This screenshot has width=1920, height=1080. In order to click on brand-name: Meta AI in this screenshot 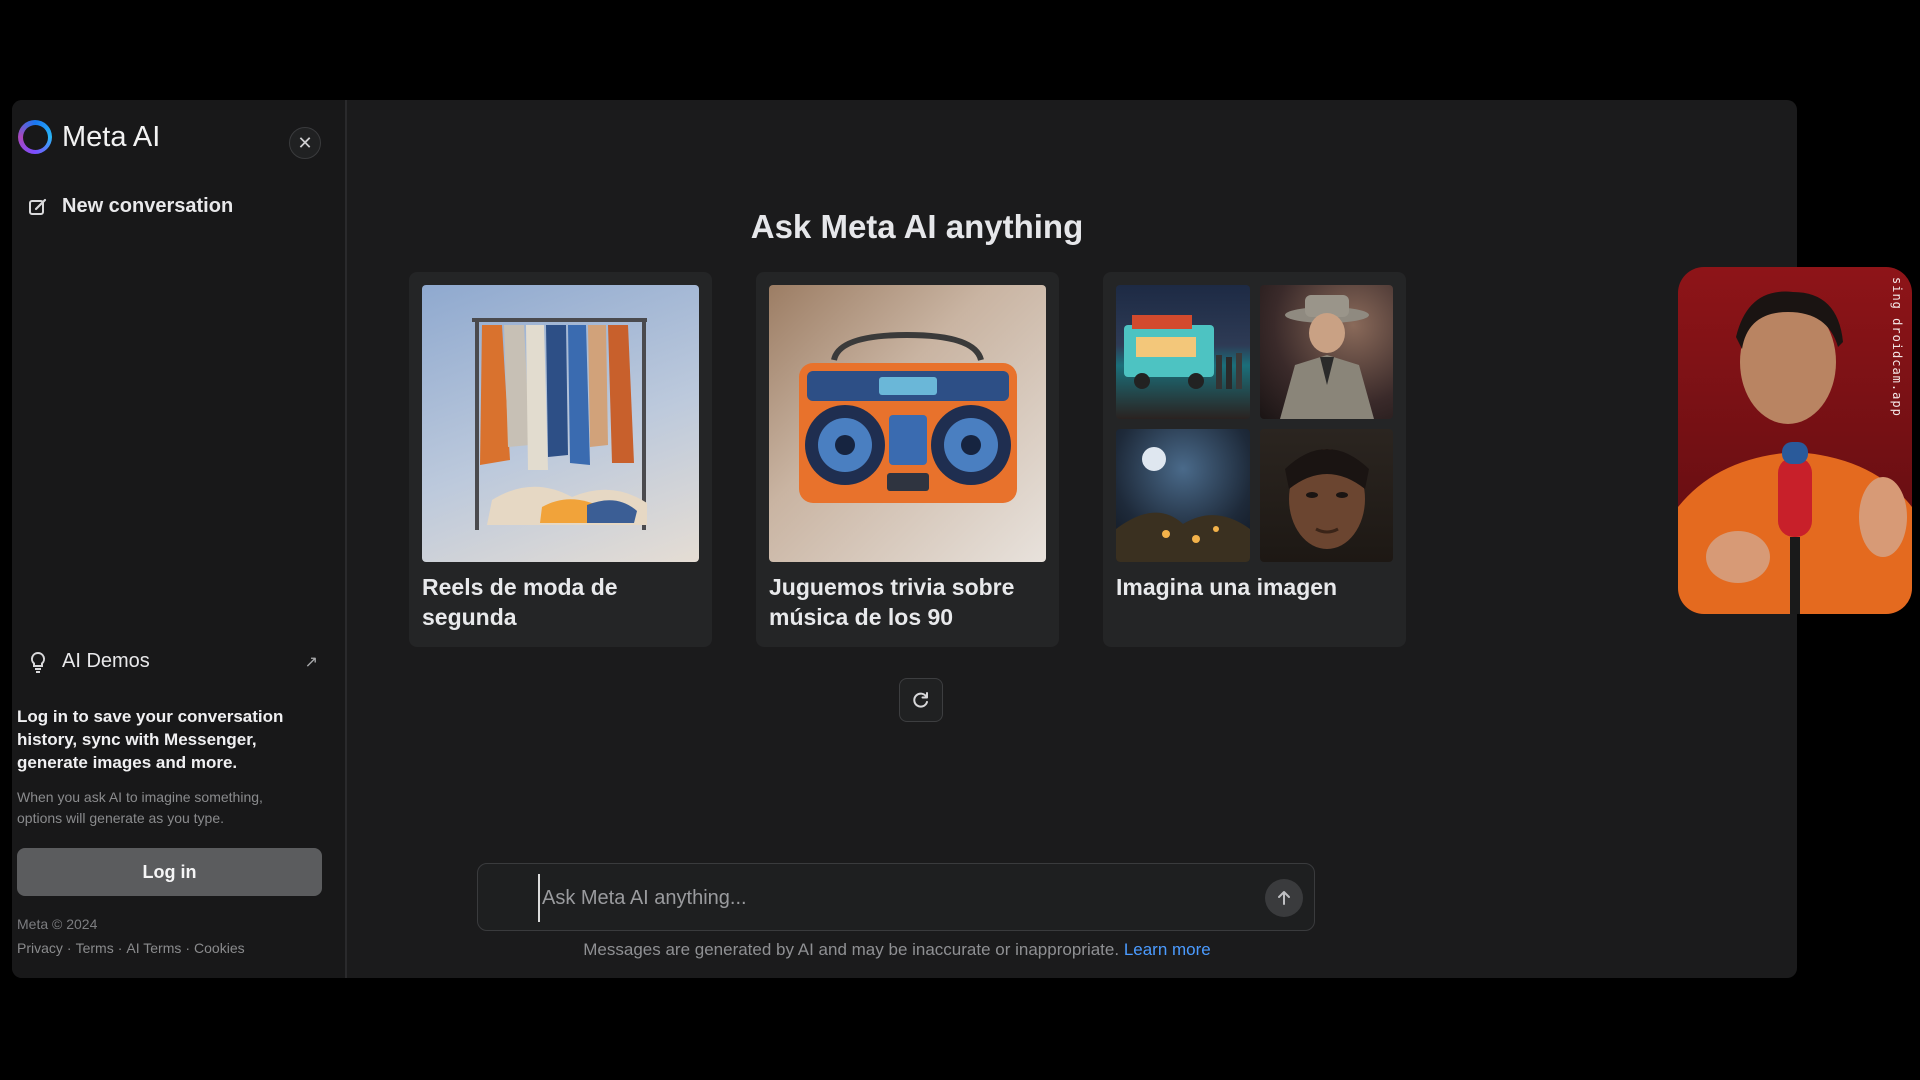, I will do `click(111, 136)`.